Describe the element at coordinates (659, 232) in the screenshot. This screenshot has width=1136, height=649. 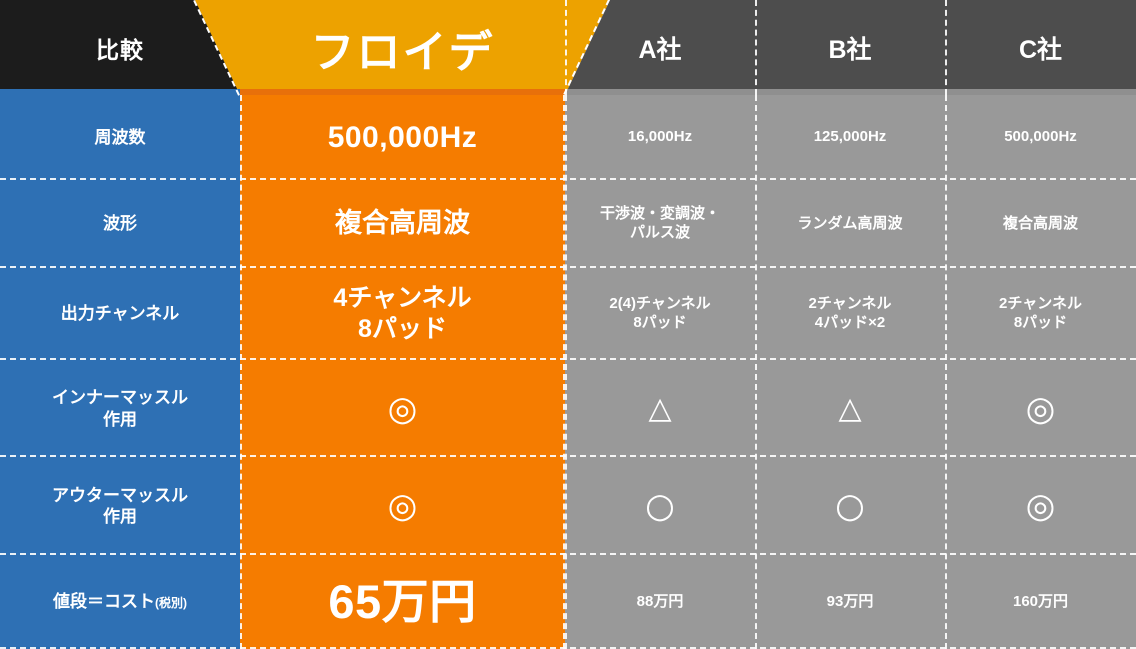
I see `cell-line: パルス波` at that location.